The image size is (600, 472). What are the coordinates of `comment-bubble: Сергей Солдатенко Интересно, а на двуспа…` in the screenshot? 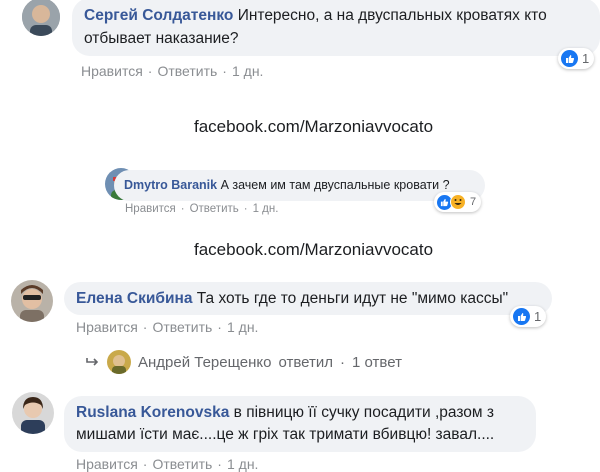 It's located at (336, 28).